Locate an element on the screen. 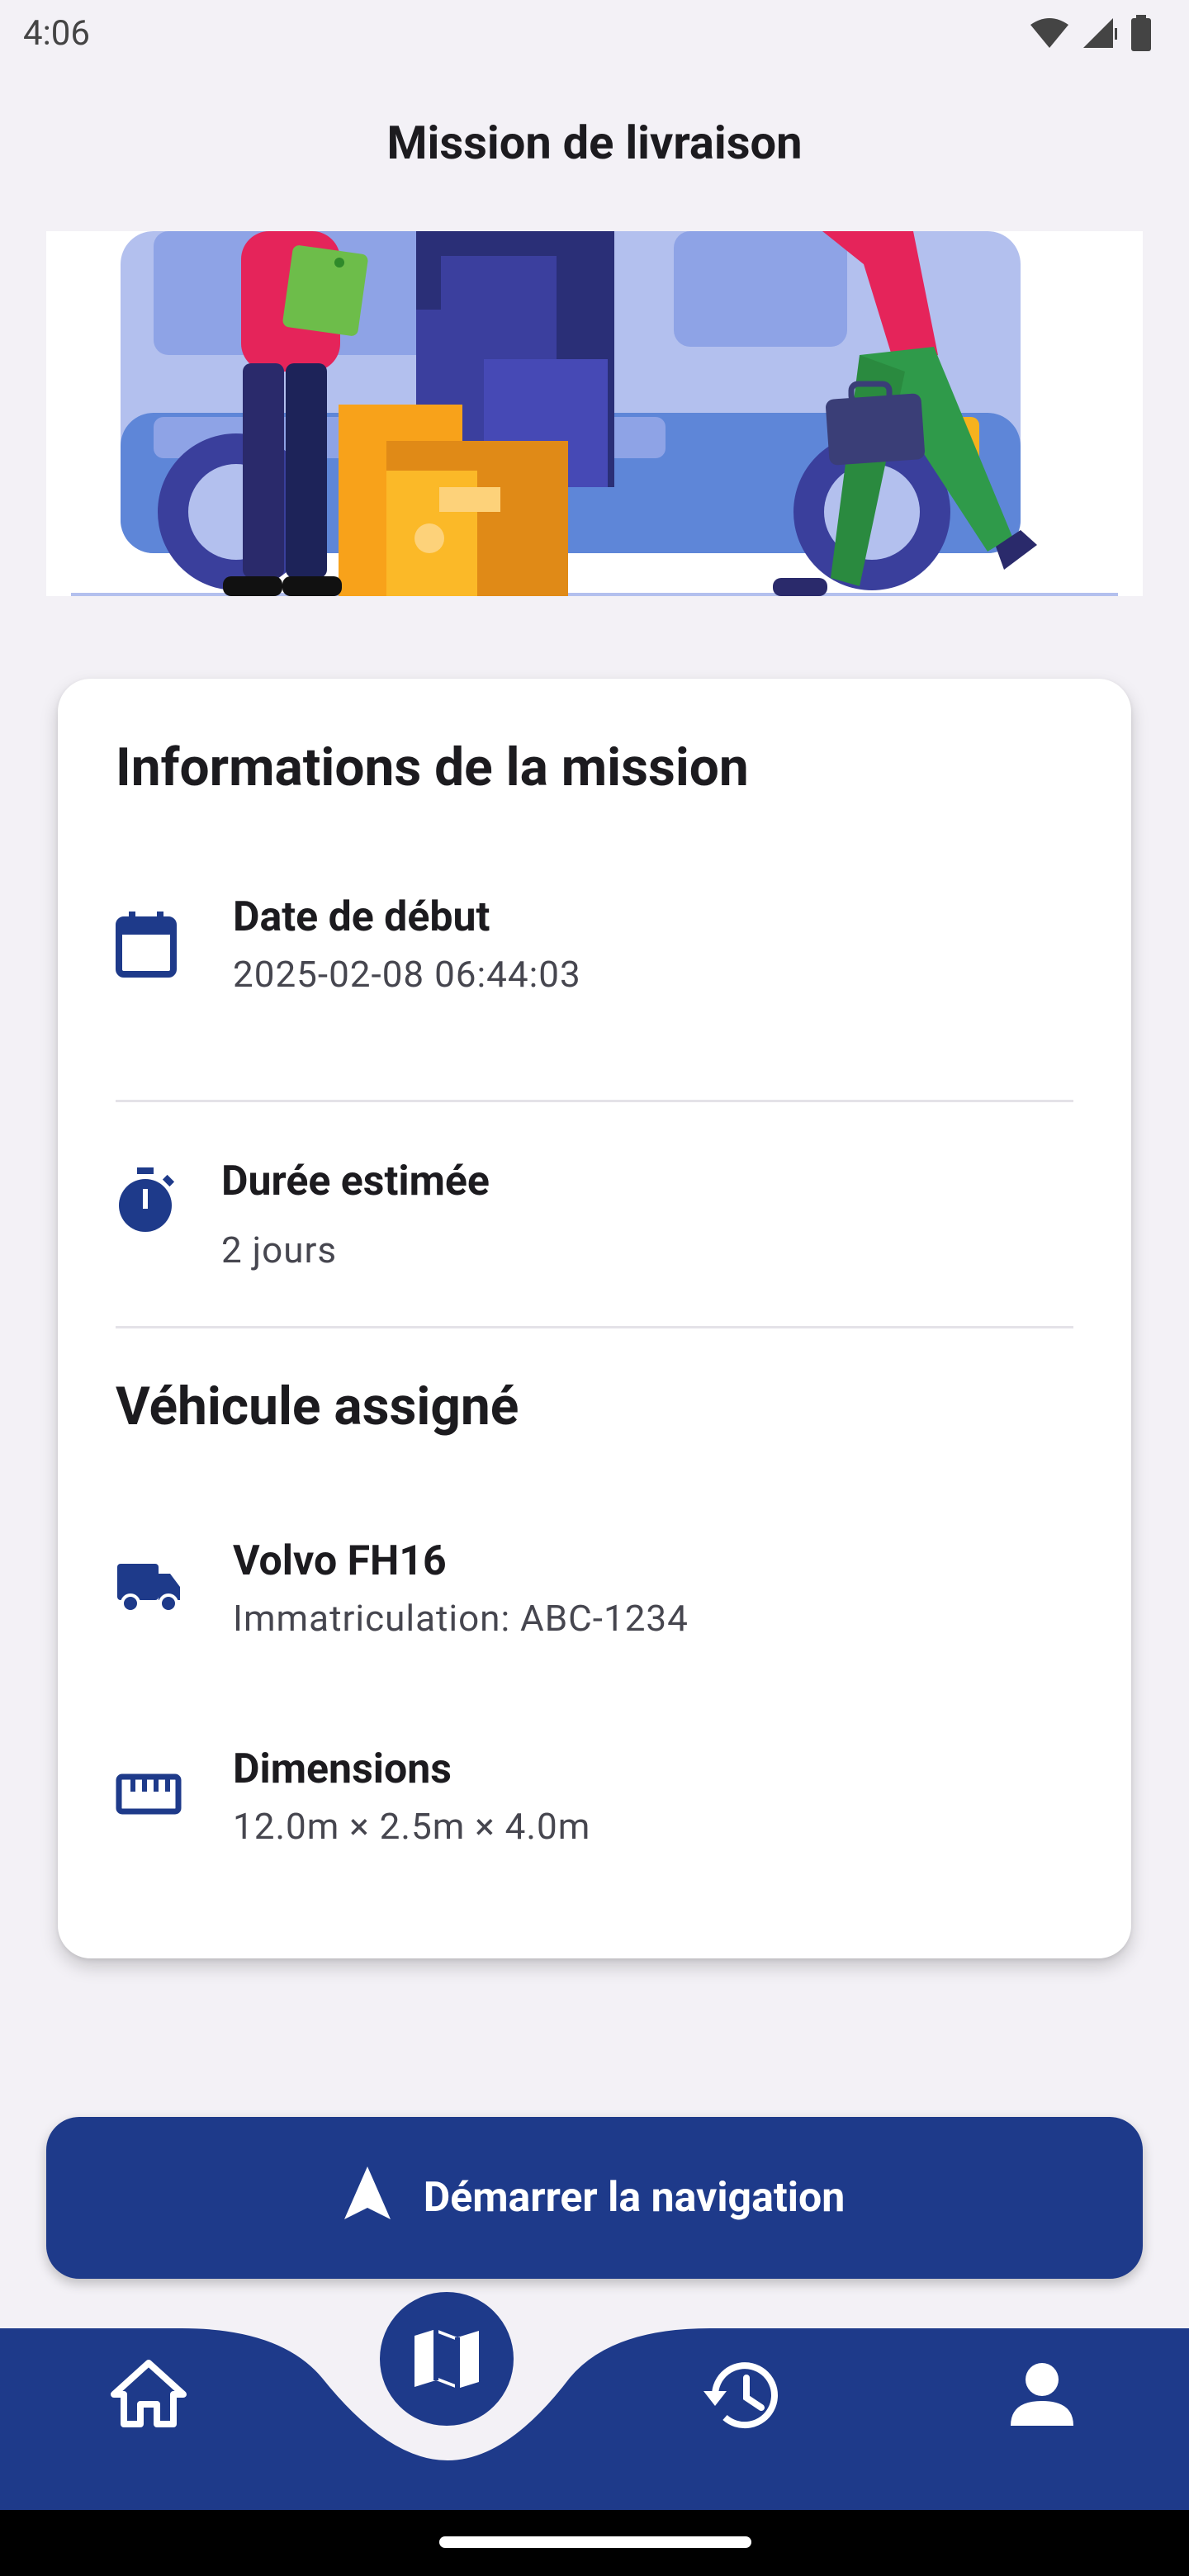  app-bar: Mission de livraison is located at coordinates (594, 150).